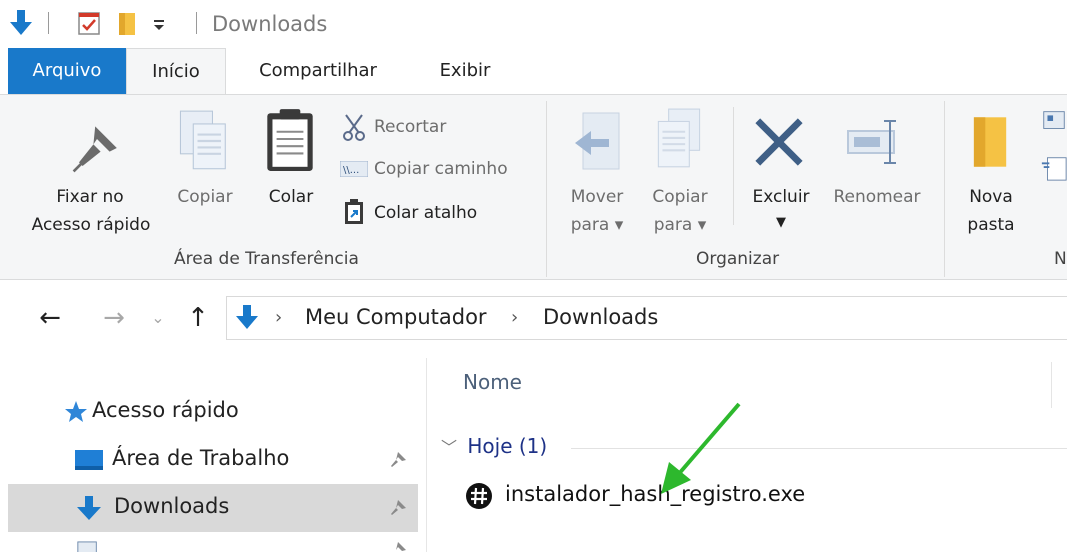 This screenshot has width=1067, height=552. Describe the element at coordinates (89, 460) in the screenshot. I see `desktop-icon` at that location.